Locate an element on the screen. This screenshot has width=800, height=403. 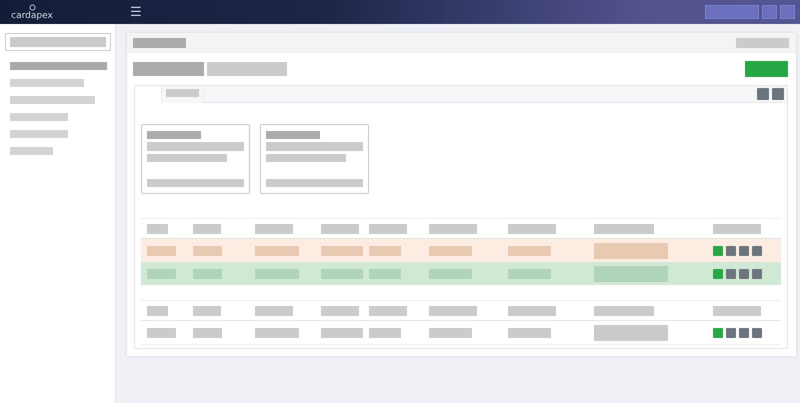
logo: cardapex is located at coordinates (32, 12).